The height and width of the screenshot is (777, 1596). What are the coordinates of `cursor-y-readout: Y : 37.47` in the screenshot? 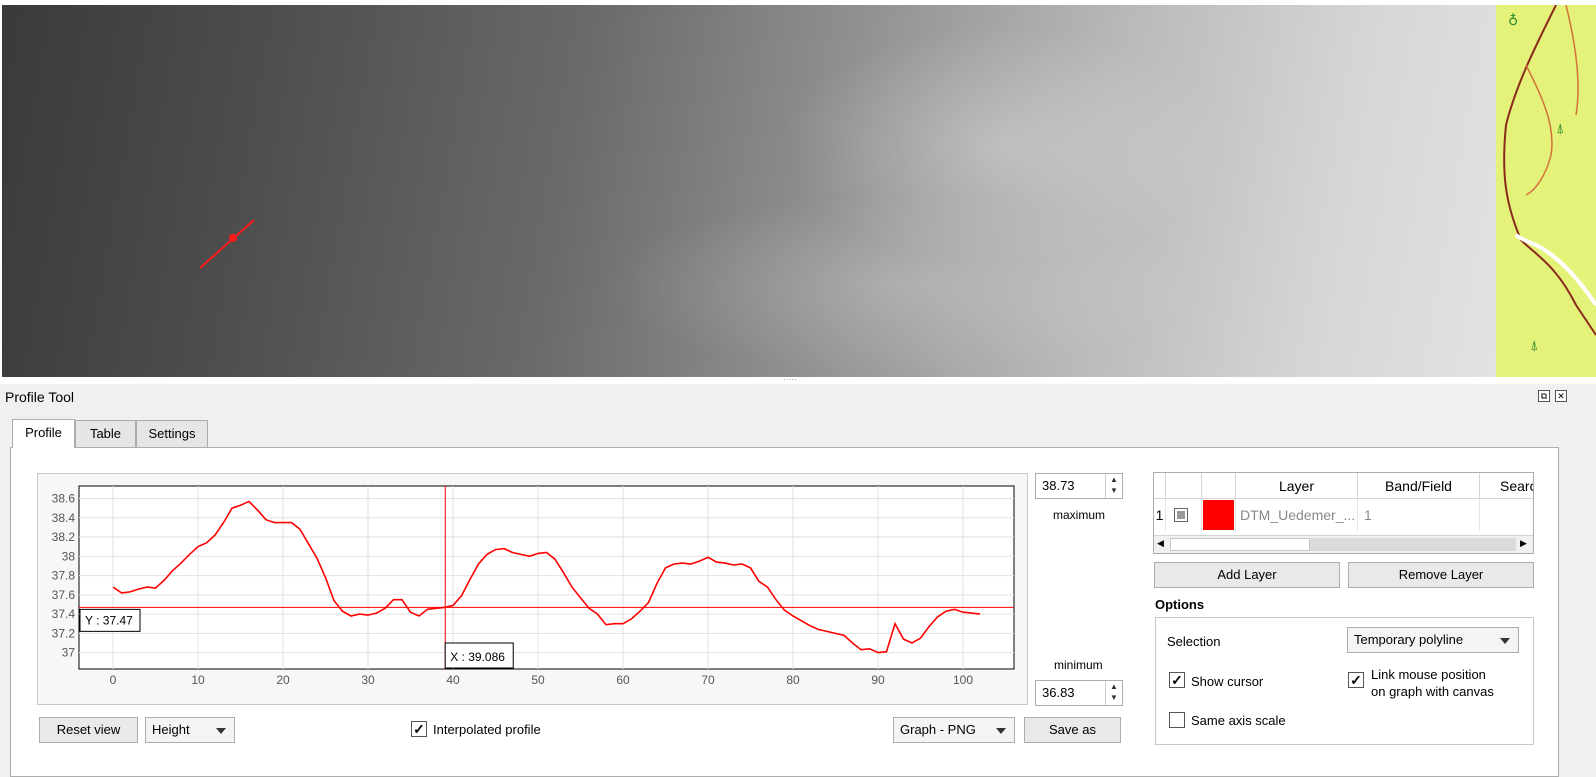 It's located at (110, 620).